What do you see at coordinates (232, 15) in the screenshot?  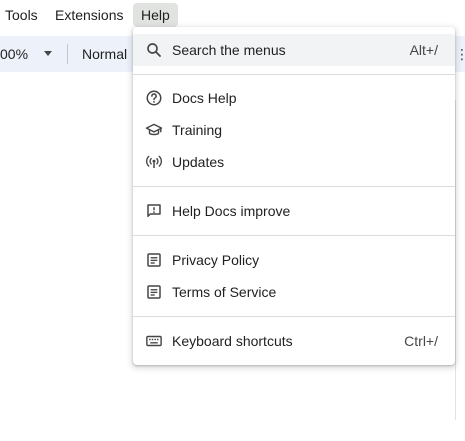 I see `menu-bar: Tools Extensions Help` at bounding box center [232, 15].